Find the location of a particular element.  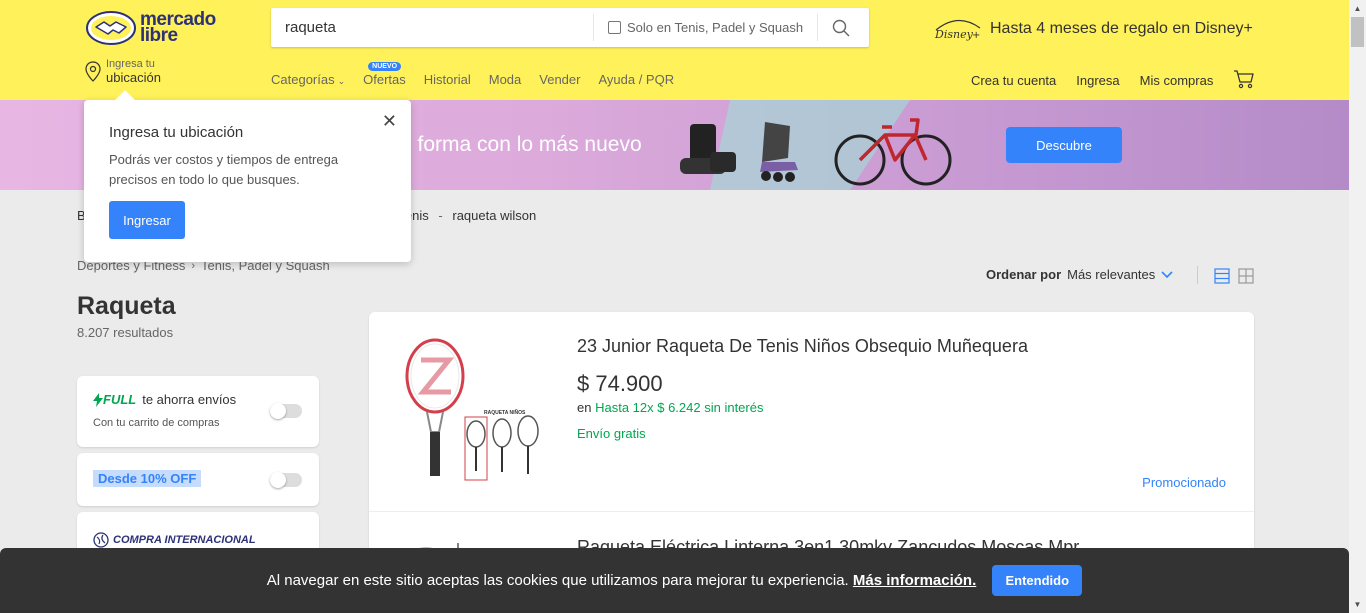

category-filter-checkbox: Solo en Tenis, Padel y Squash is located at coordinates (705, 27).